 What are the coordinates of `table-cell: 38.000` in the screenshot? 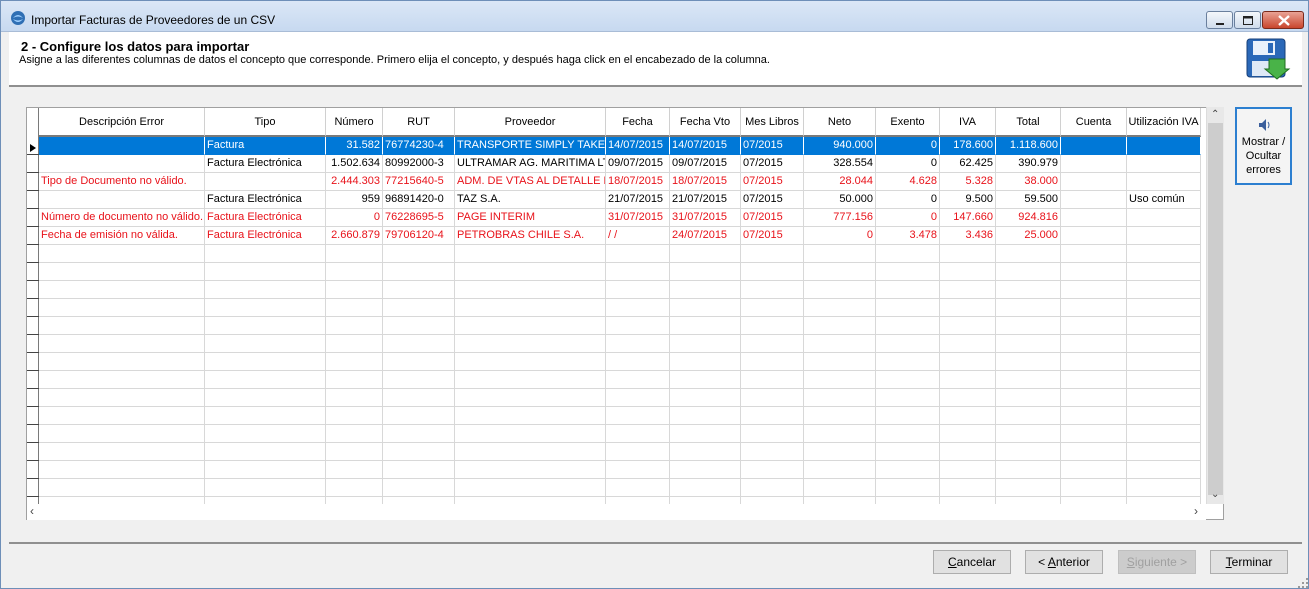 It's located at (1028, 182).